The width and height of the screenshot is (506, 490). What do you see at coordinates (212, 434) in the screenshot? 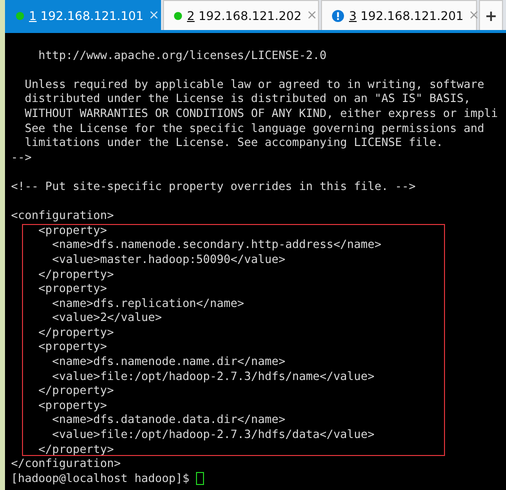
I see `terminal-line: <value>file:/opt/hadoop-2.7.3/hdfs/data</value>` at bounding box center [212, 434].